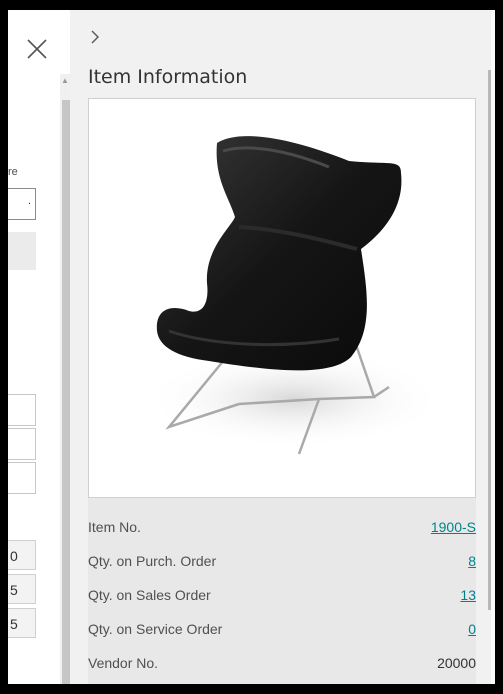  What do you see at coordinates (39, 347) in the screenshot?
I see `item-card-dialog: re . 0 5 5 ▲` at bounding box center [39, 347].